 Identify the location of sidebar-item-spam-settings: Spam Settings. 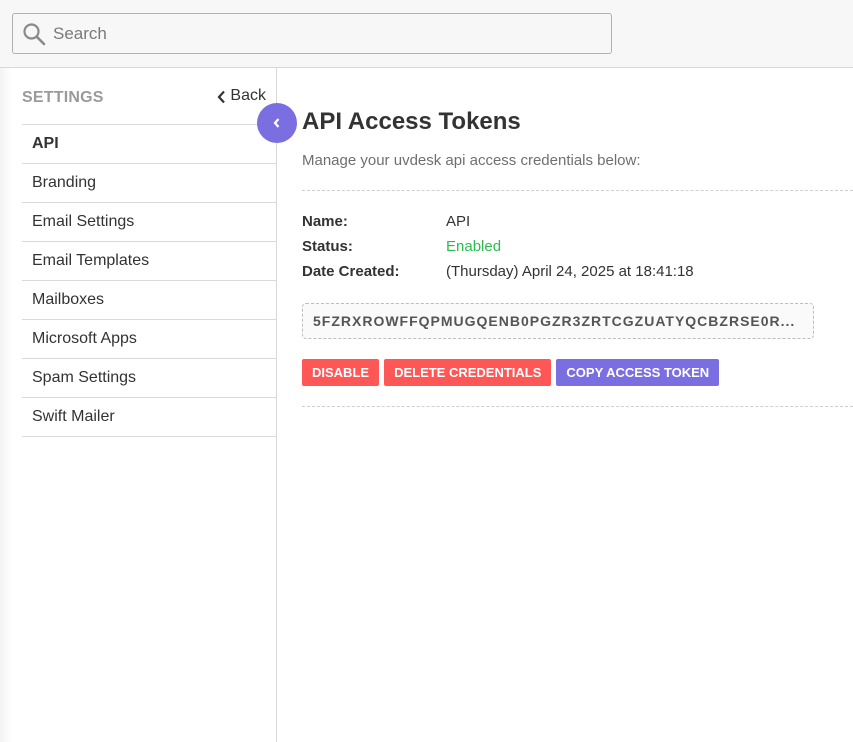
(149, 378).